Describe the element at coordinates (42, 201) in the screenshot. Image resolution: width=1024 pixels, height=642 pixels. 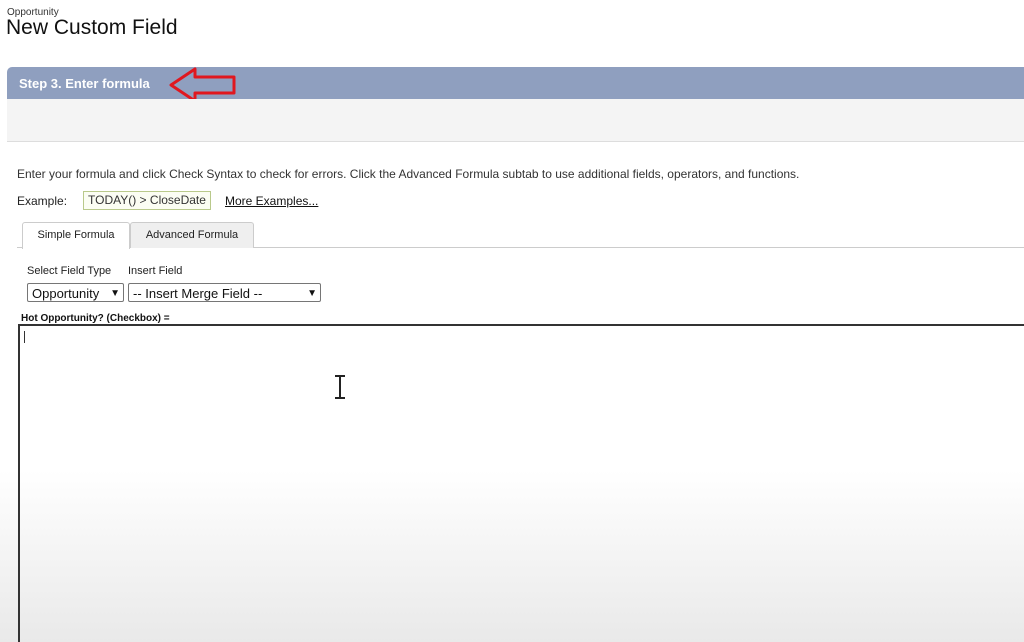
I see `example-label: Example:` at that location.